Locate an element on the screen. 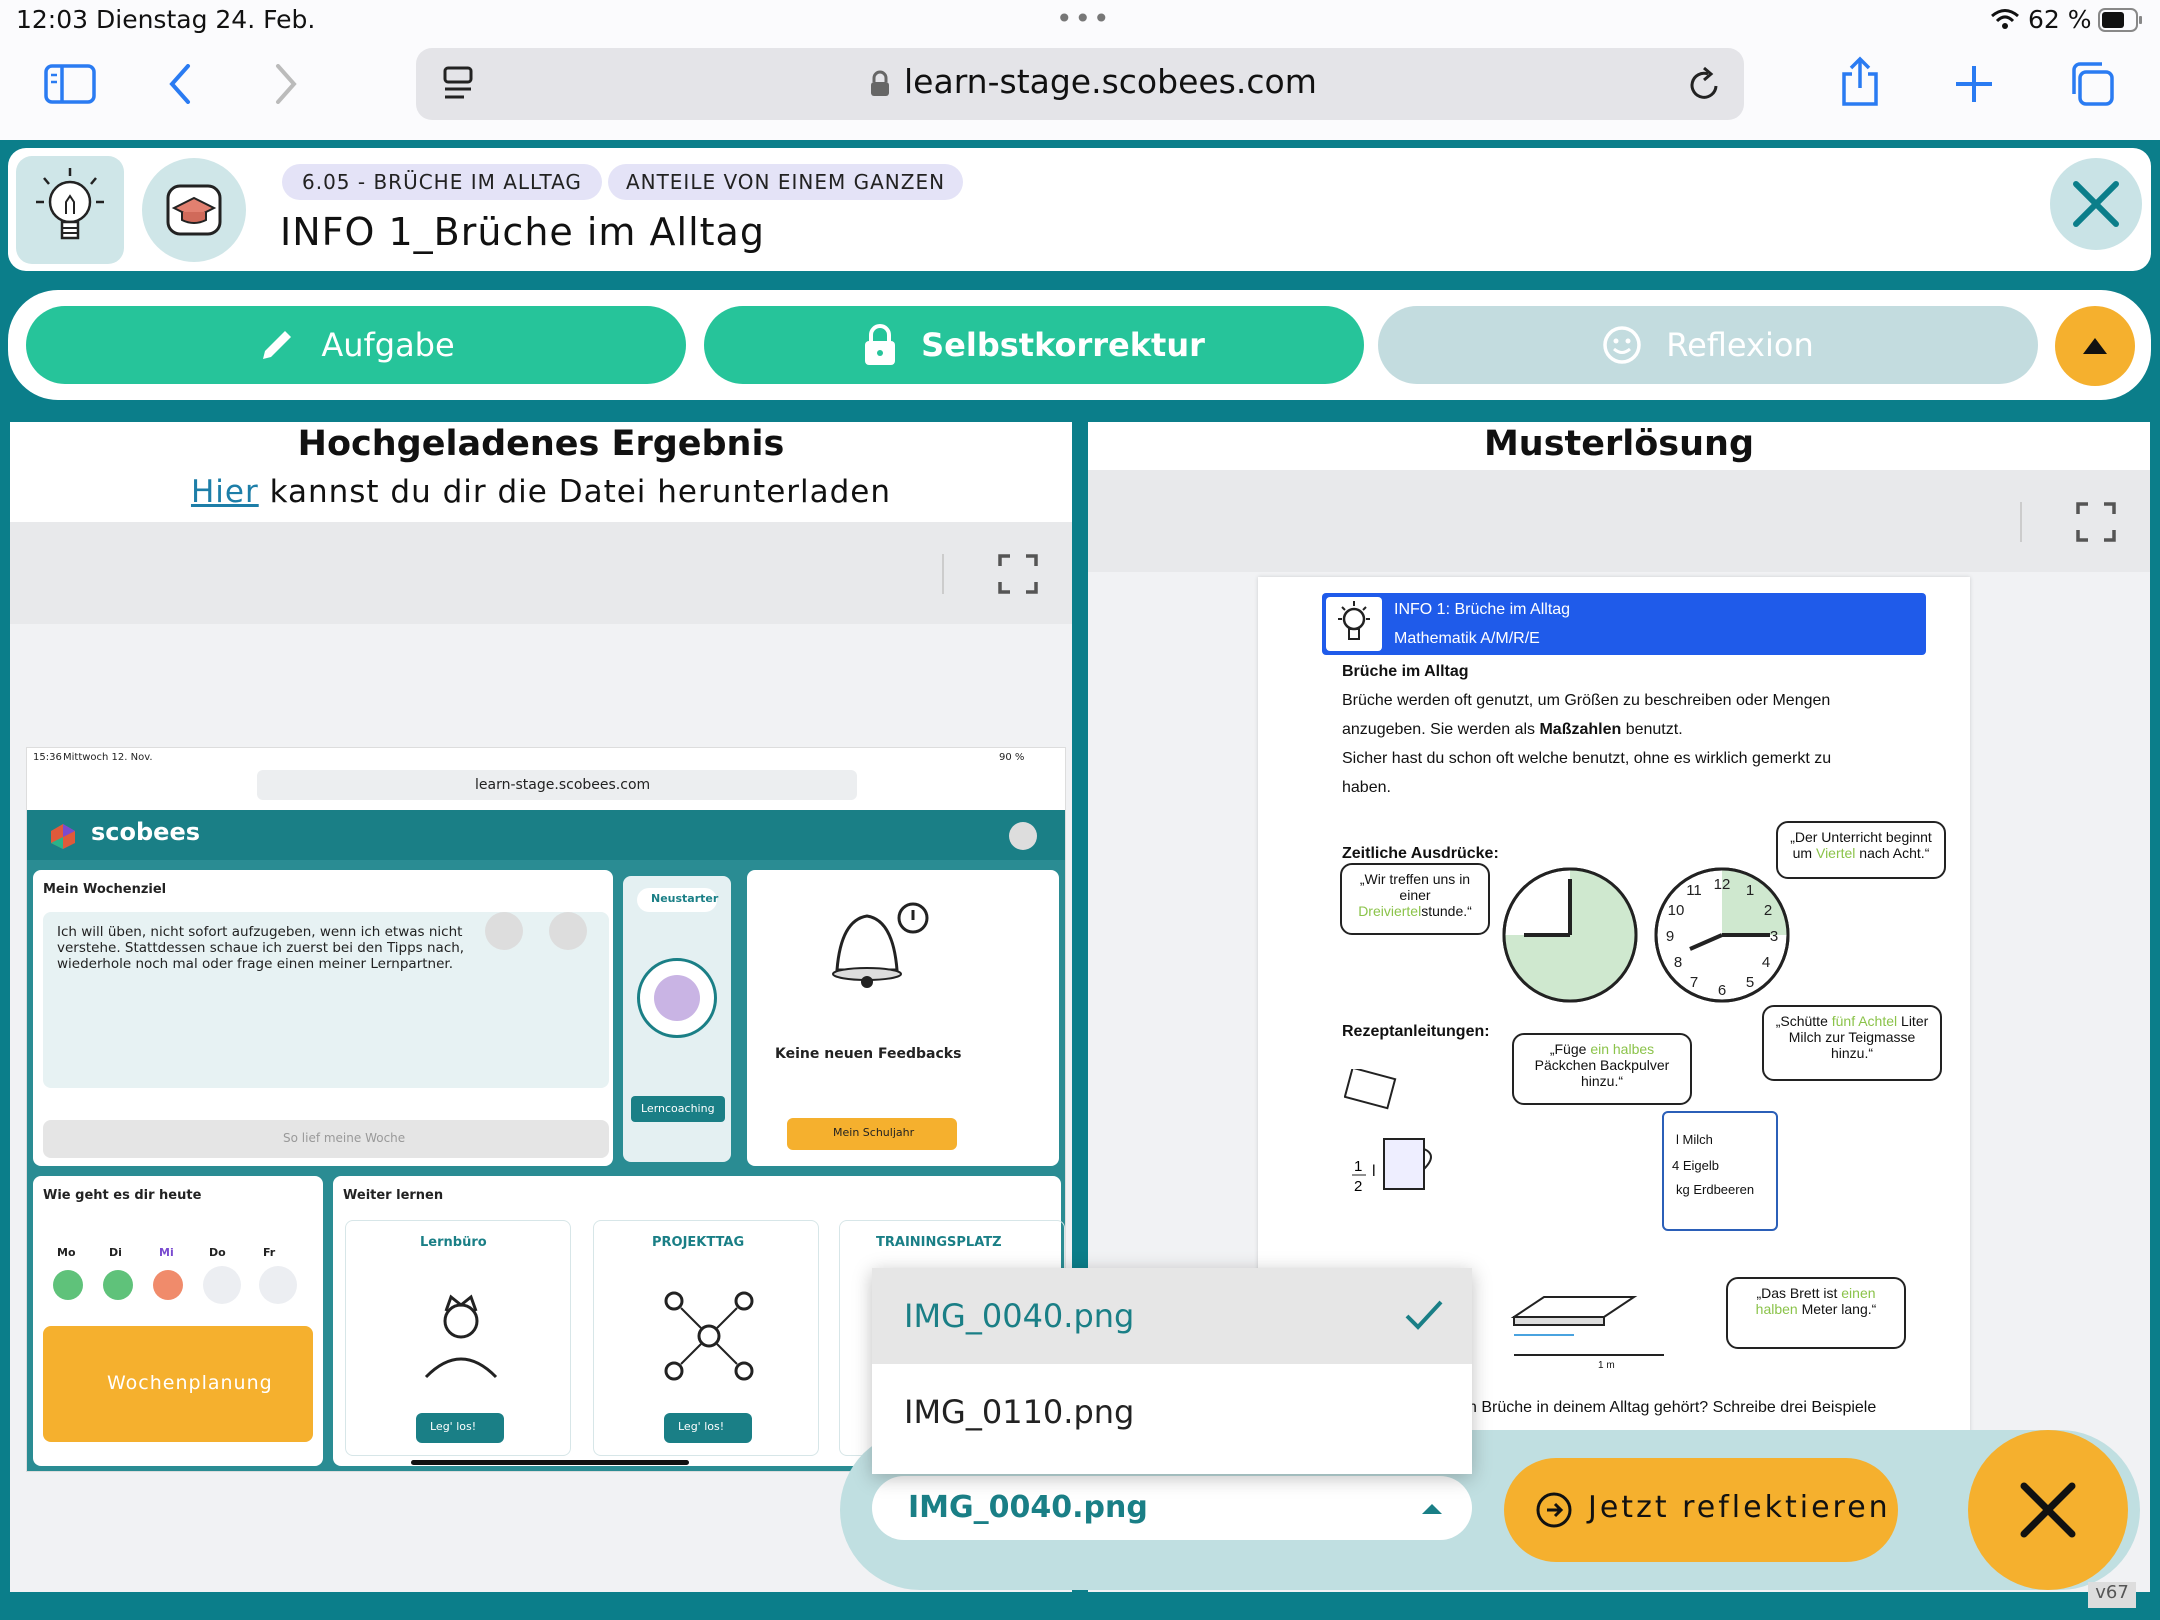  page-title: INFO 1_Brüche im Alltag is located at coordinates (522, 232).